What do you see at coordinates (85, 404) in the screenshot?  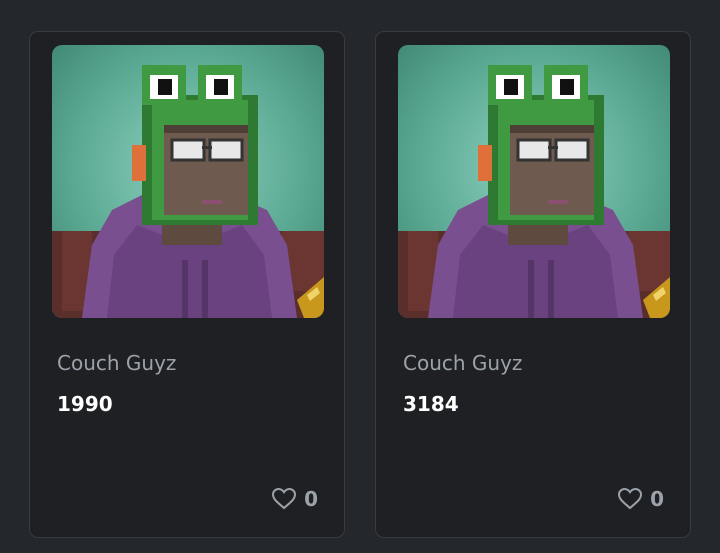 I see `token-id: 1990` at bounding box center [85, 404].